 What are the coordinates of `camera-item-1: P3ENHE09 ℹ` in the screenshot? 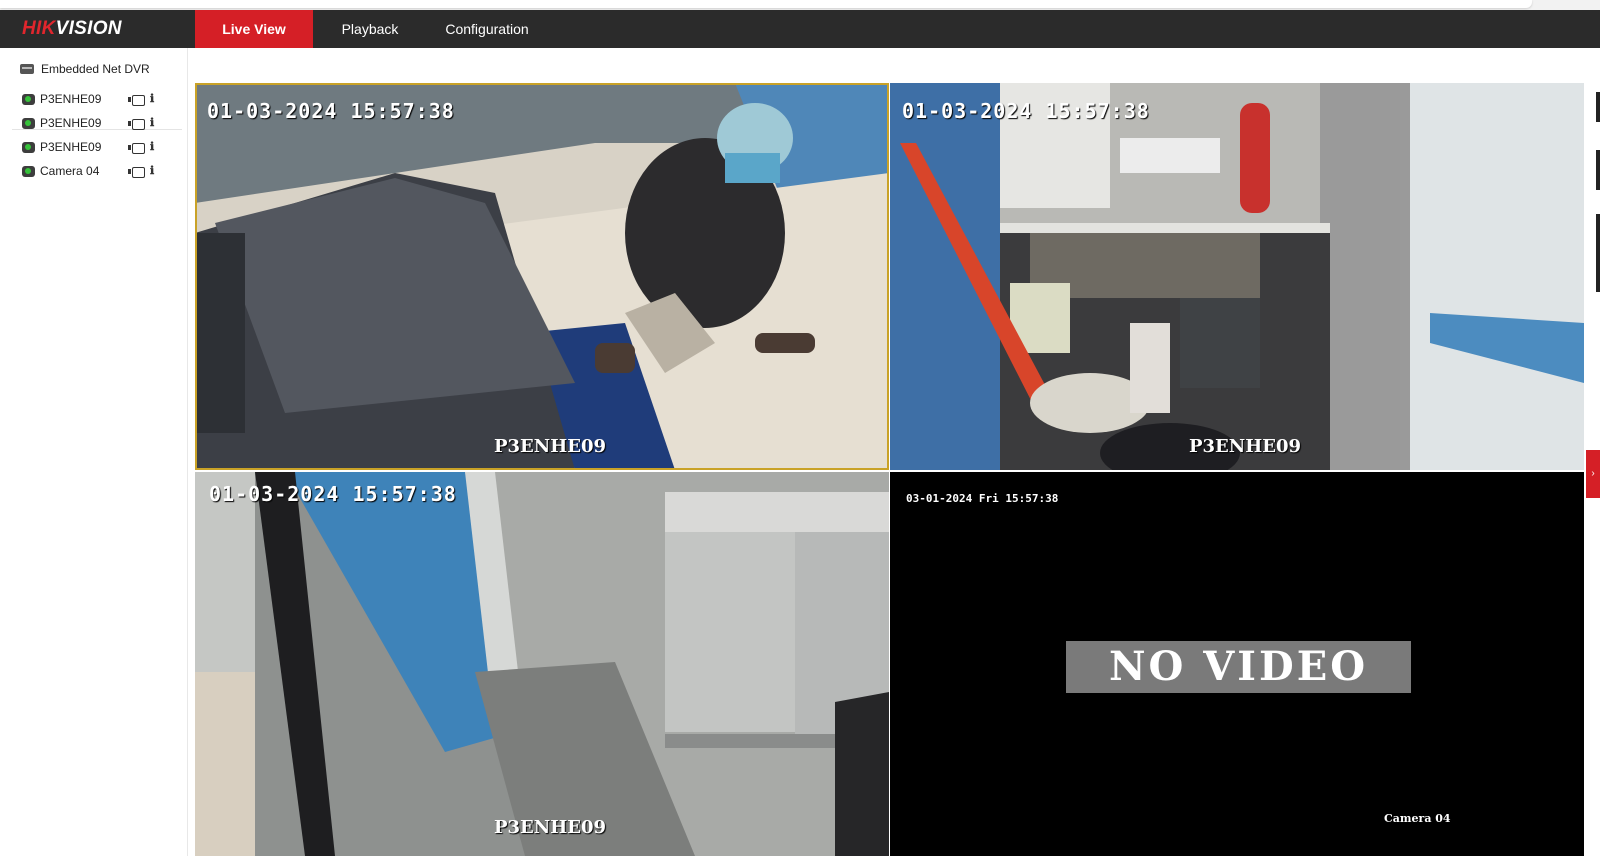 It's located at (97, 99).